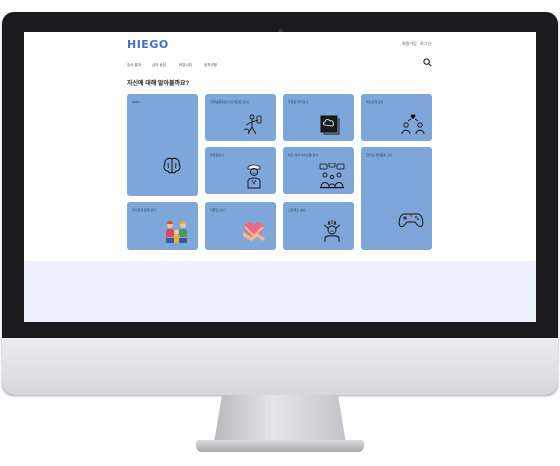 Image resolution: width=560 pixels, height=466 pixels. Describe the element at coordinates (375, 102) in the screenshot. I see `card-title: 대인관계 검사` at that location.